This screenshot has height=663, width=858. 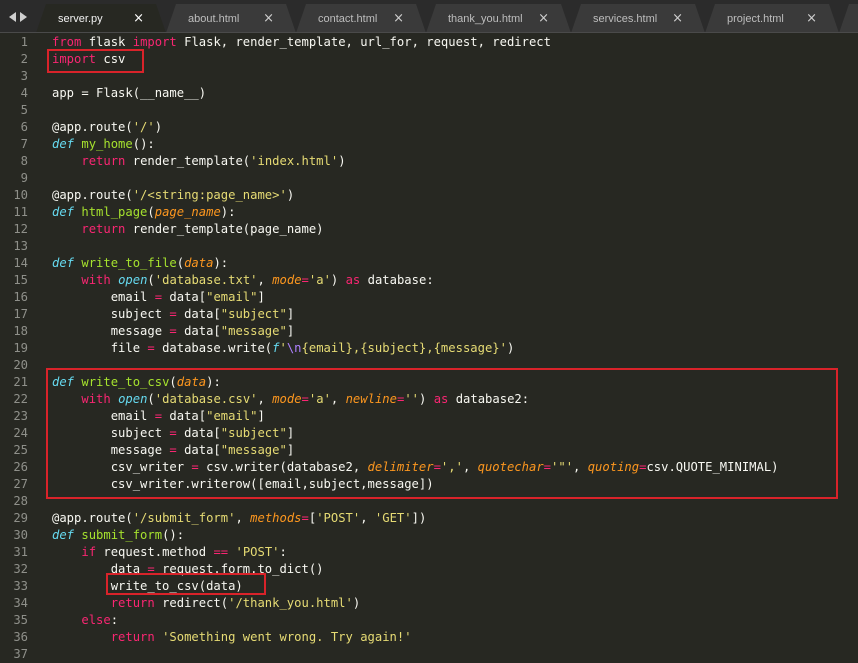 I want to click on tab-label: services.html, so click(x=625, y=19).